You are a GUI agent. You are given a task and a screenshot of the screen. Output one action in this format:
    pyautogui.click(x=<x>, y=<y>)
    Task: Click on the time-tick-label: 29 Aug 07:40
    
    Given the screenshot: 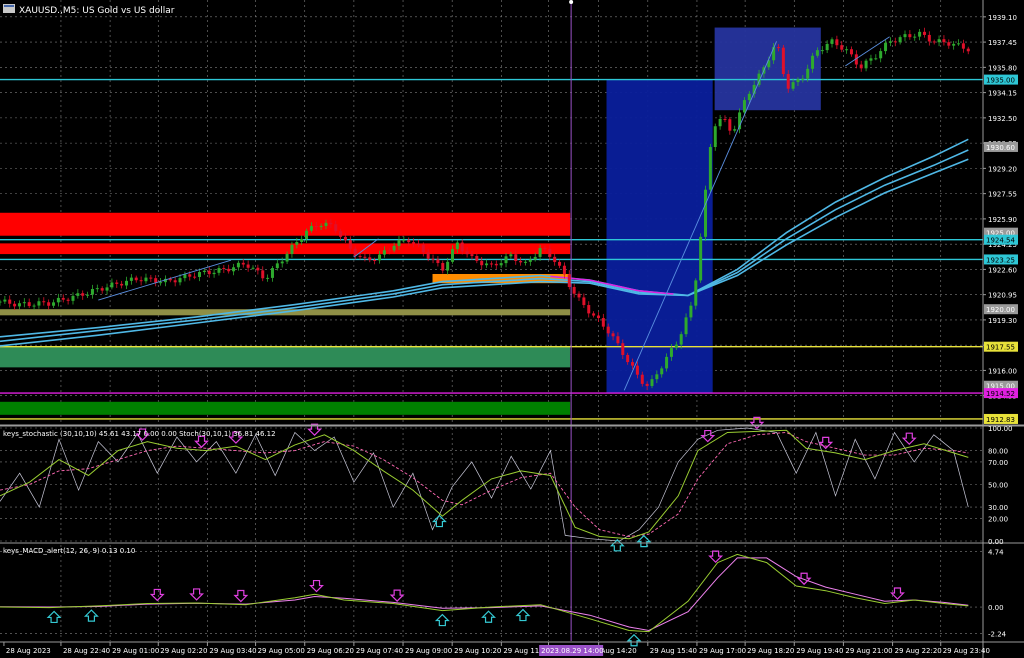 What is the action you would take?
    pyautogui.click(x=379, y=651)
    